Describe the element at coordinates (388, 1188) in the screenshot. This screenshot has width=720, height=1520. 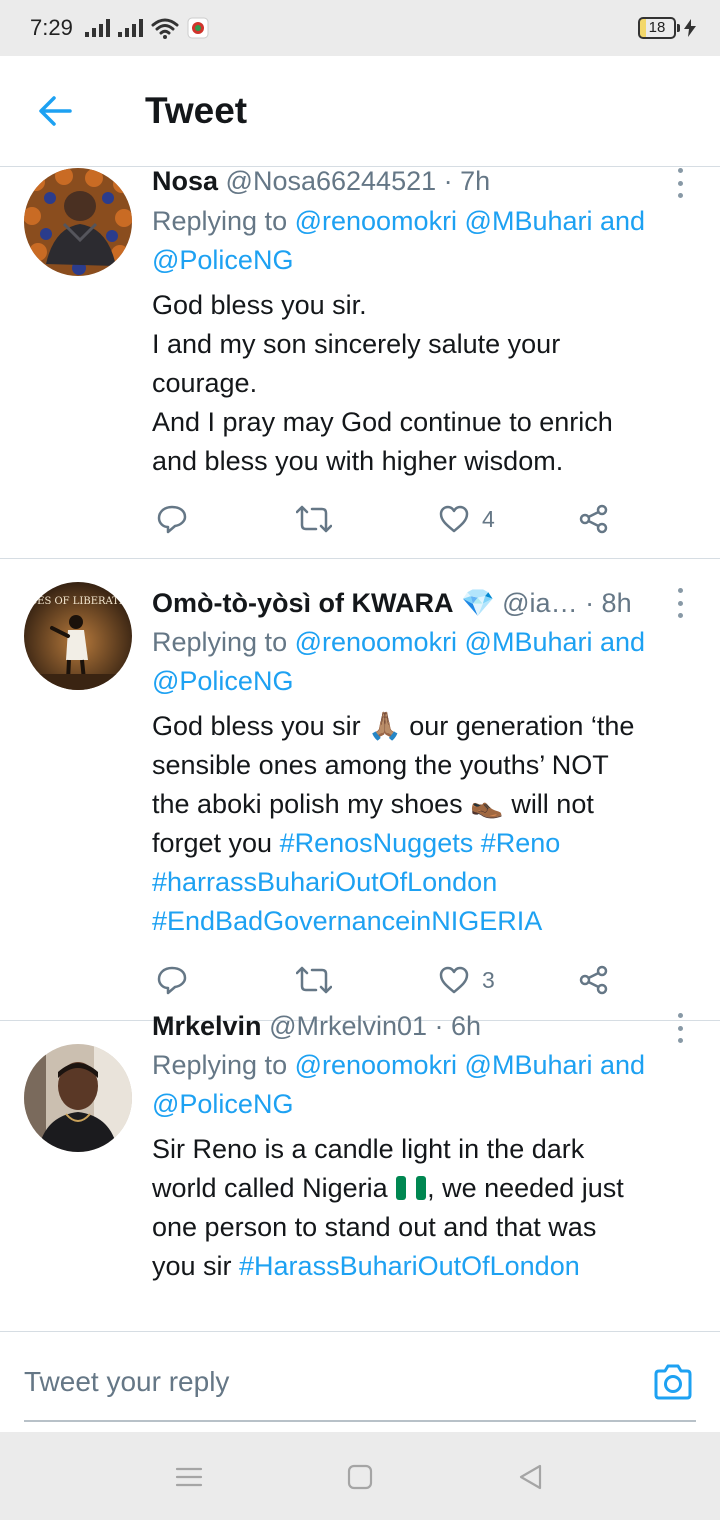
I see `text-line: world called Nigeria , we needed just` at that location.